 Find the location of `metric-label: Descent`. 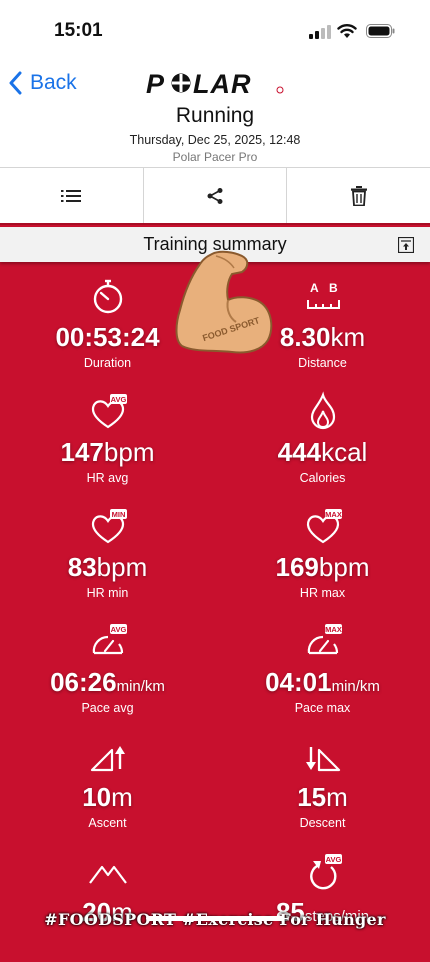

metric-label: Descent is located at coordinates (322, 823).